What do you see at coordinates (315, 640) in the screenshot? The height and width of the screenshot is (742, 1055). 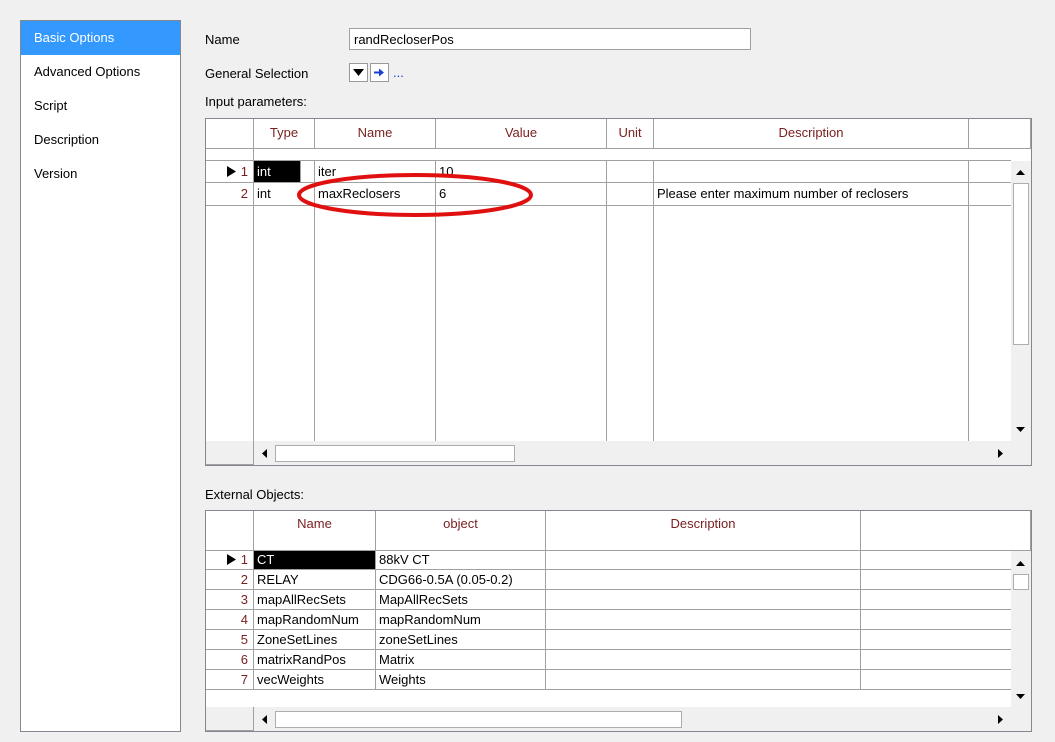 I see `cell-name: ZoneSetLines` at bounding box center [315, 640].